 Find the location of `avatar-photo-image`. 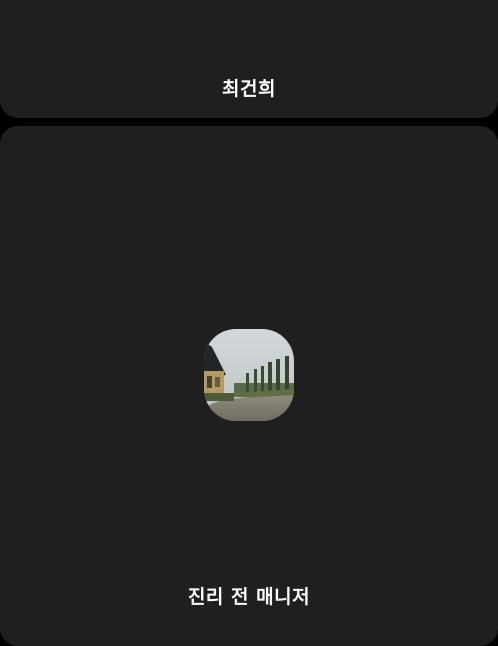

avatar-photo-image is located at coordinates (249, 375).